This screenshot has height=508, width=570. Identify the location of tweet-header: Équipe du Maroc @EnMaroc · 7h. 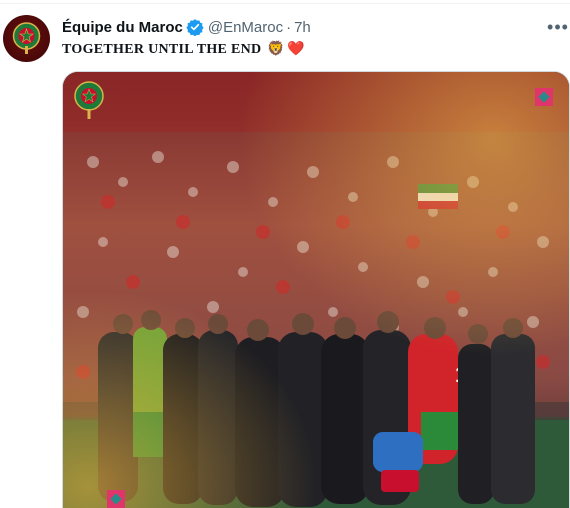
(186, 27).